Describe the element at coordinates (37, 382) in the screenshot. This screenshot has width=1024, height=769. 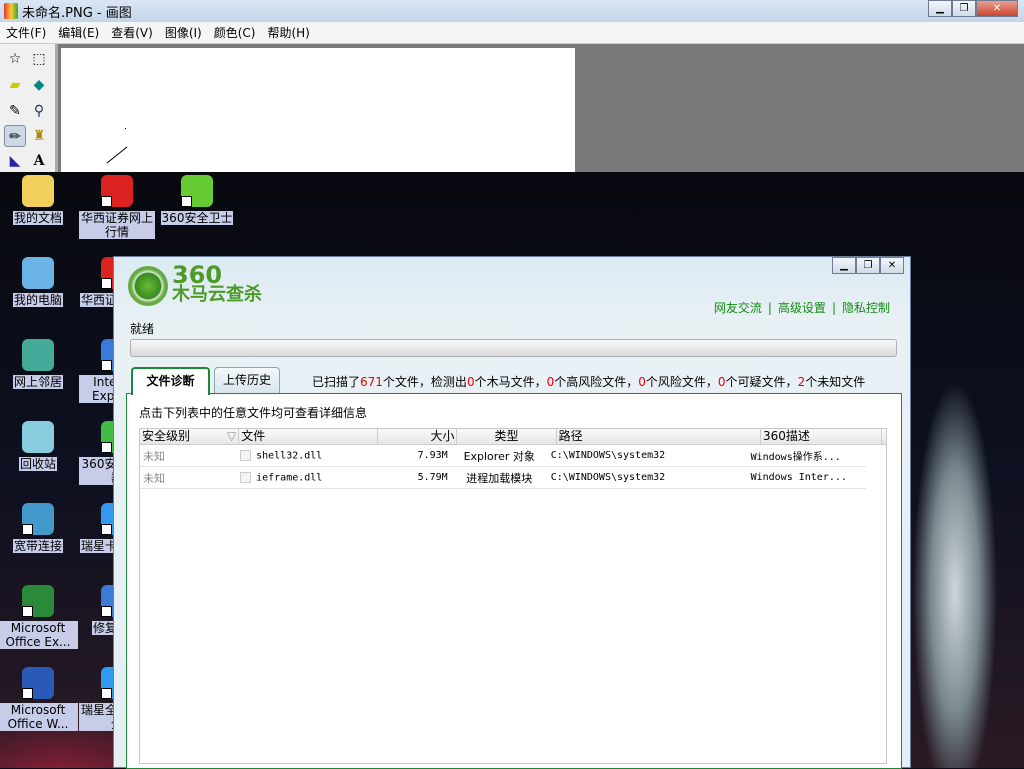
I see `desktop-icon-label: 网上邻居` at that location.